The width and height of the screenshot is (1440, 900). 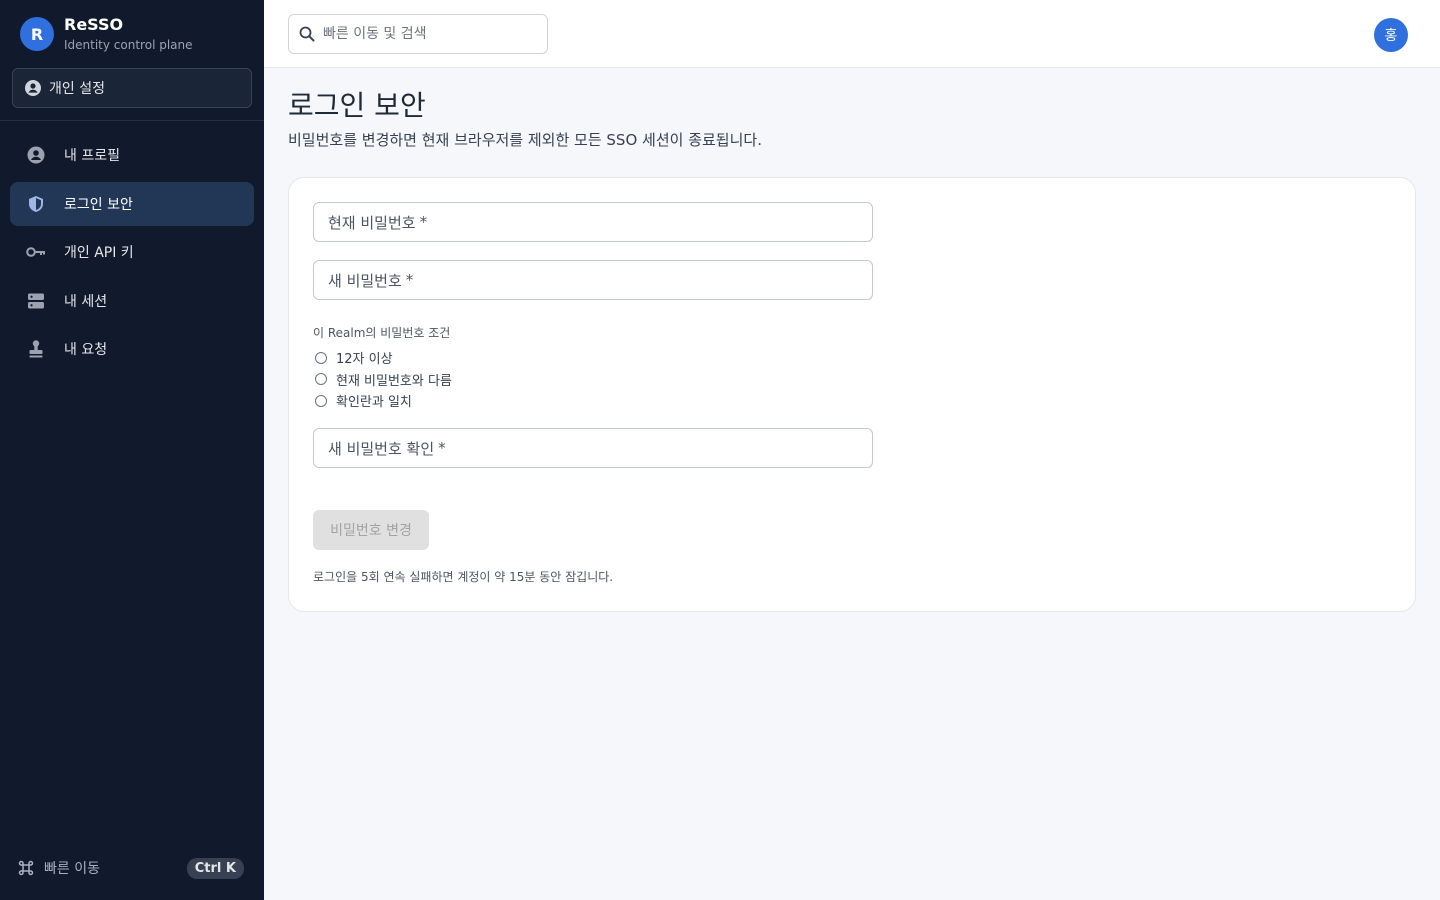 What do you see at coordinates (37, 34) in the screenshot?
I see `brand-logo: R` at bounding box center [37, 34].